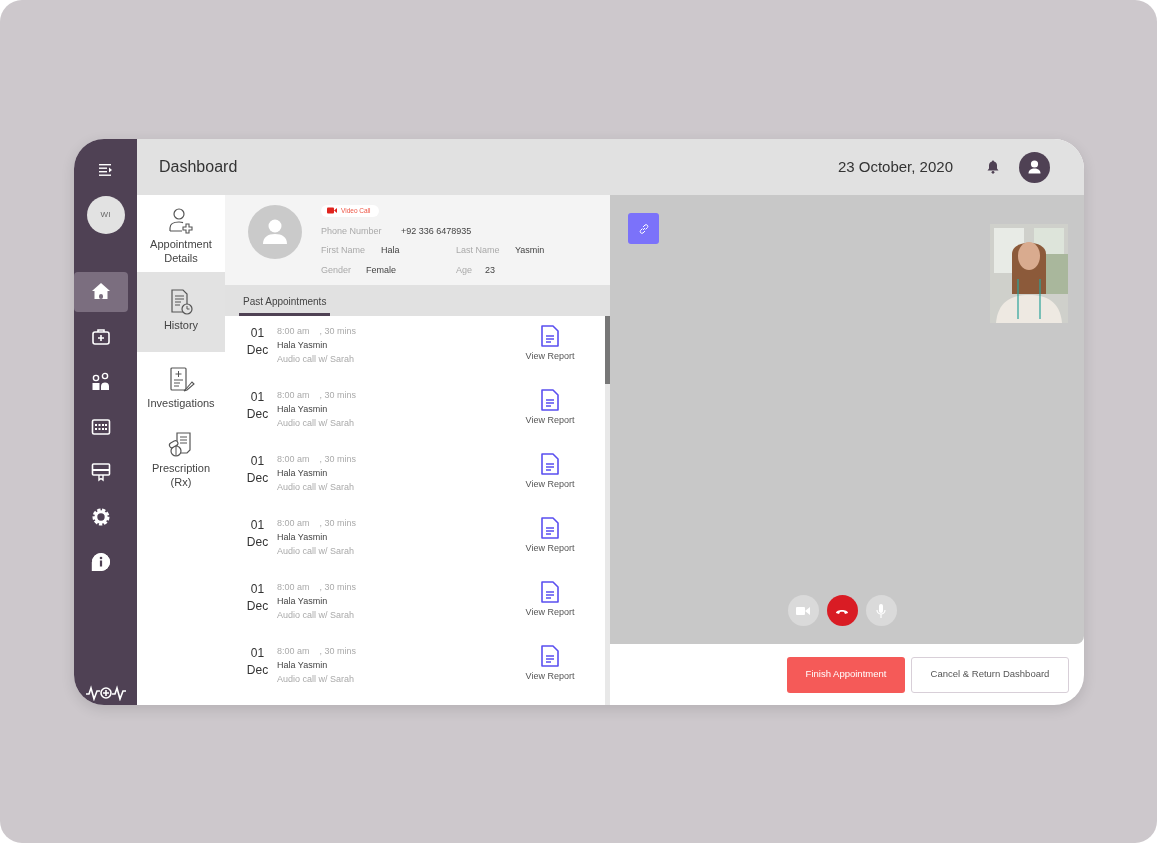  Describe the element at coordinates (101, 427) in the screenshot. I see `calendar-icon` at that location.